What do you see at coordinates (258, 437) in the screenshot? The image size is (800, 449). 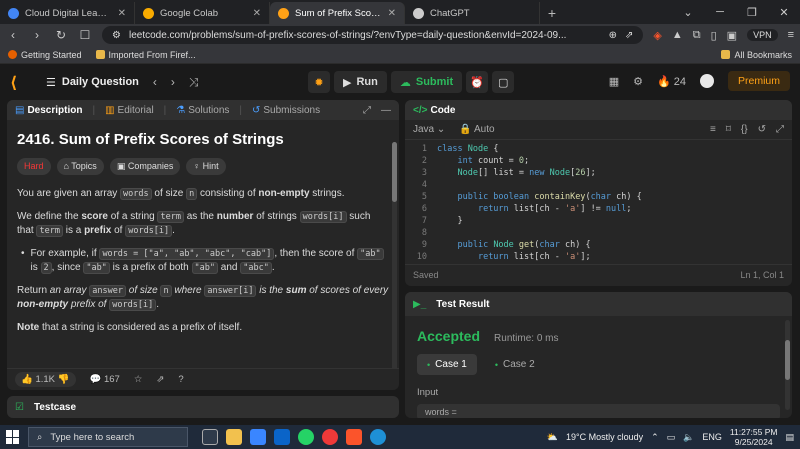 I see `store-icon` at bounding box center [258, 437].